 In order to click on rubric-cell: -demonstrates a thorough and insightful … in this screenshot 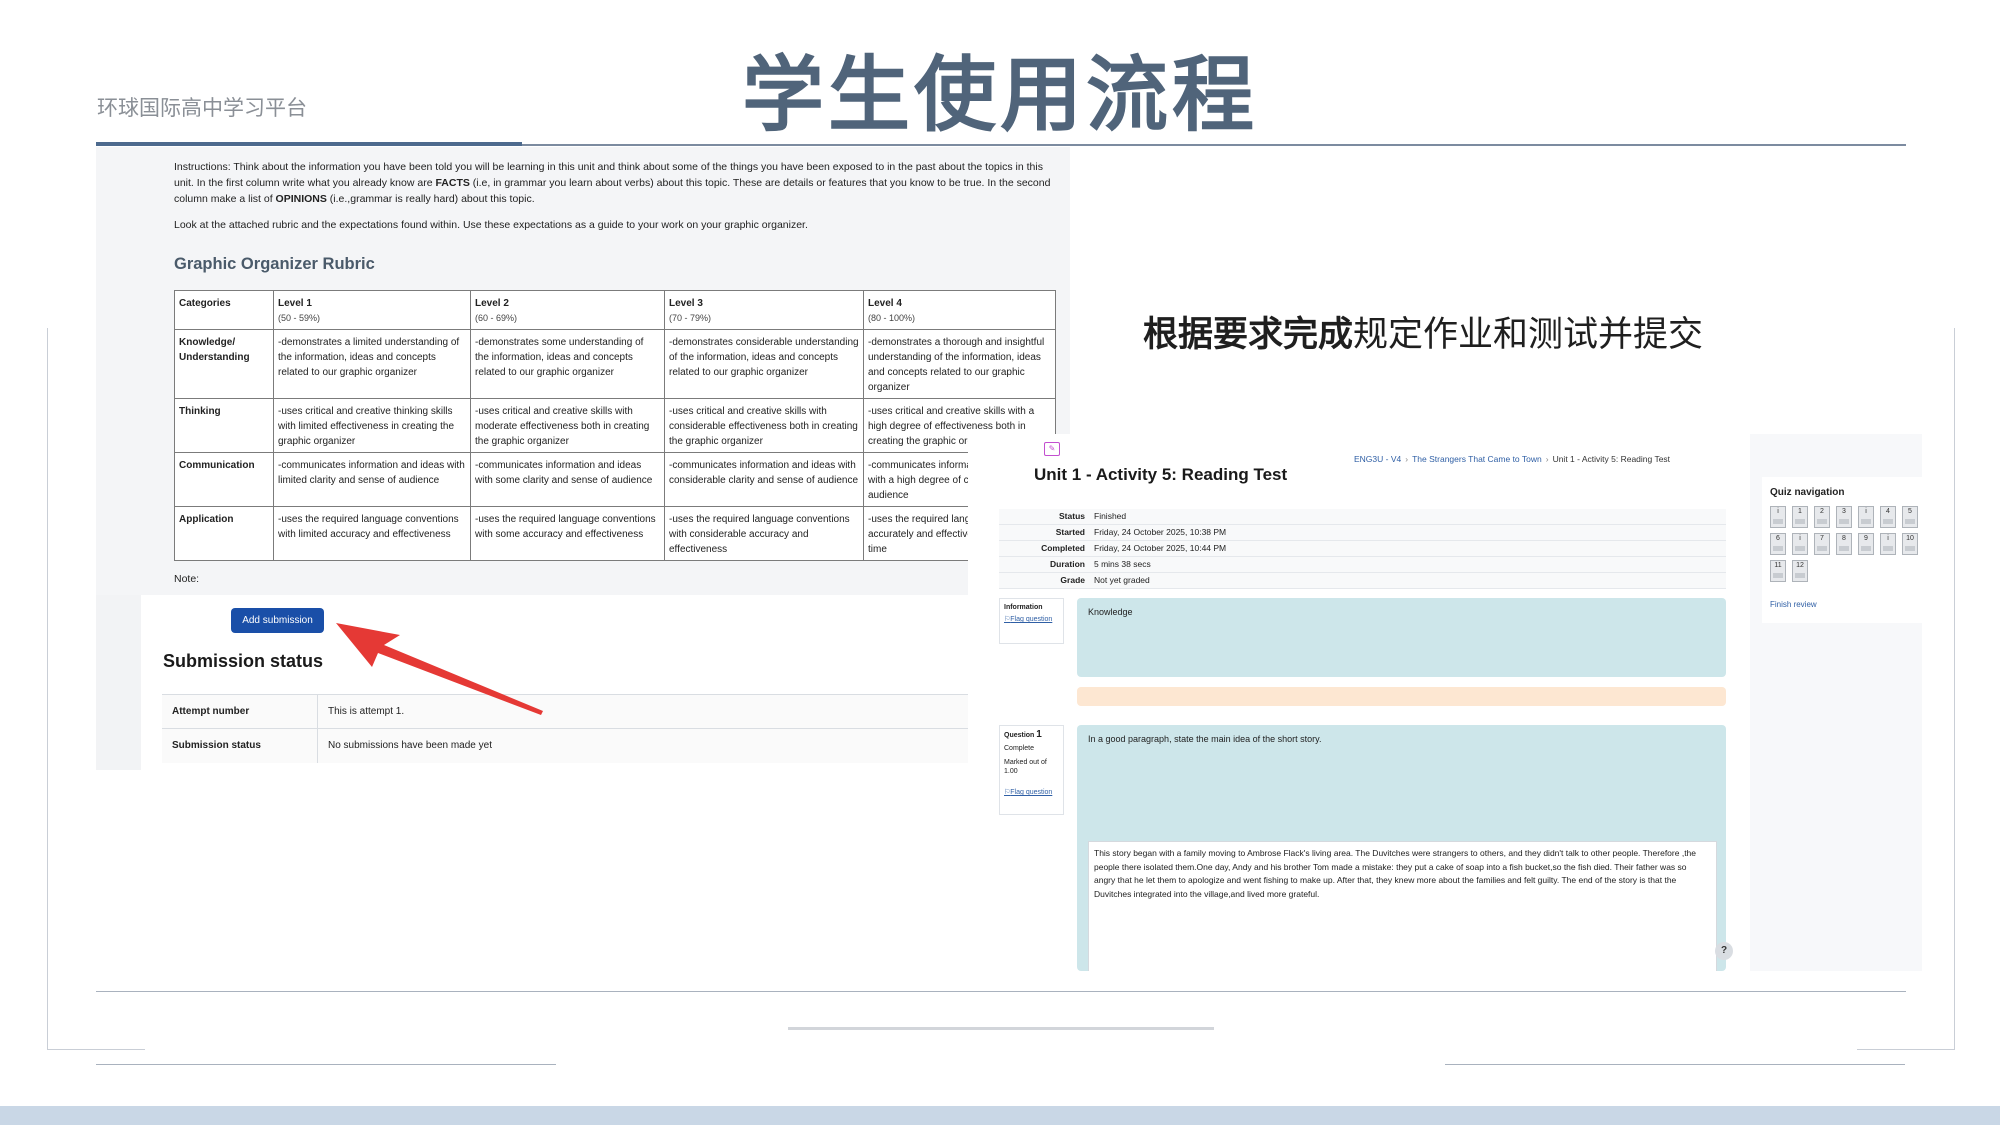, I will do `click(959, 364)`.